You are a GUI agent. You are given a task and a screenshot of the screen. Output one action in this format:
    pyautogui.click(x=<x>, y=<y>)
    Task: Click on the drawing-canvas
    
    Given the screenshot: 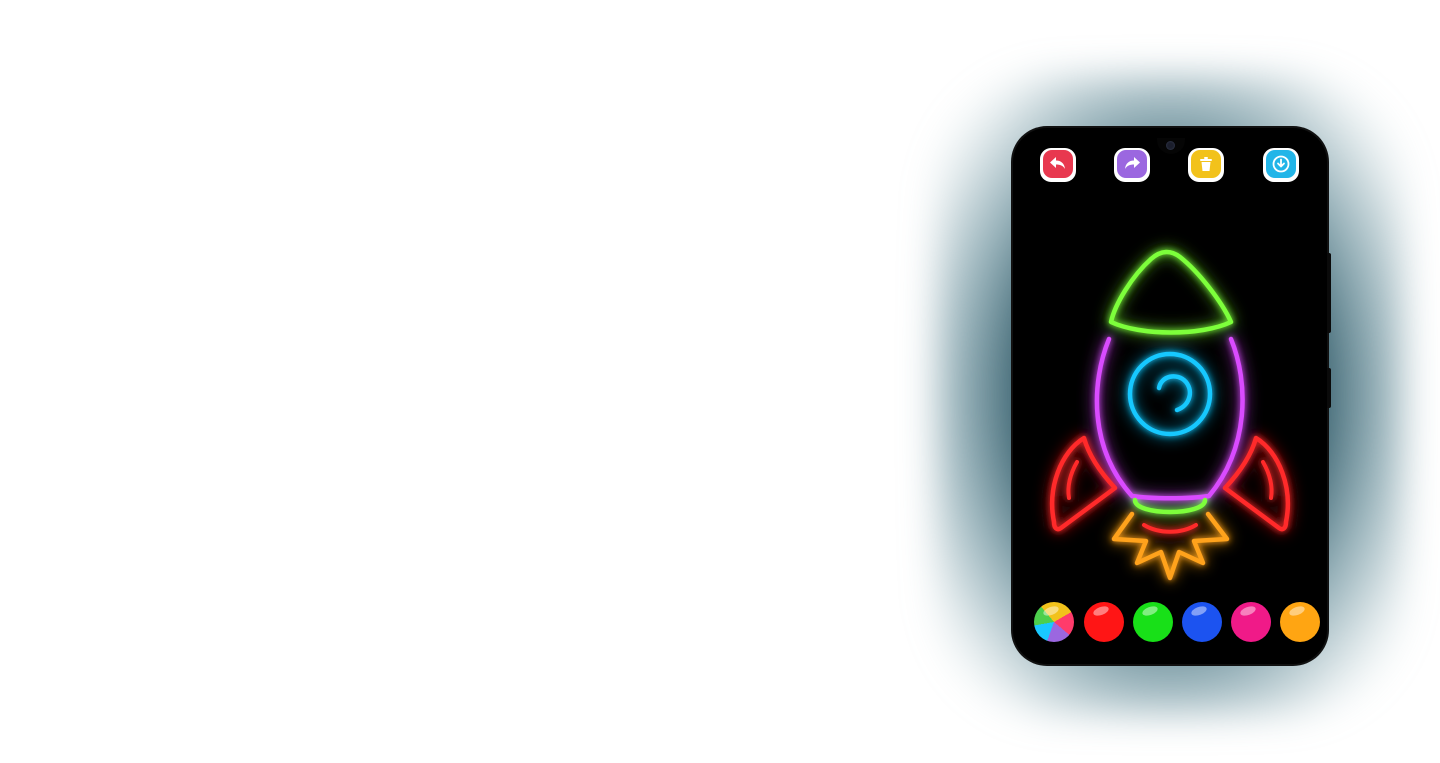 What is the action you would take?
    pyautogui.click(x=1170, y=398)
    